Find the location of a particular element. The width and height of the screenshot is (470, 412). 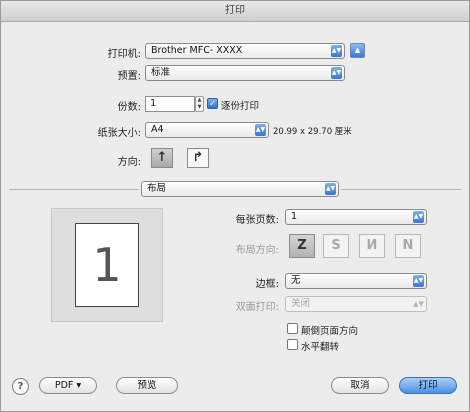

direction-n-button: N is located at coordinates (408, 246).